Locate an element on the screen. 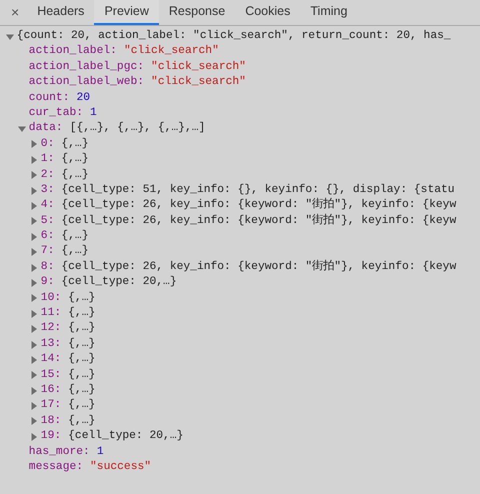 The width and height of the screenshot is (480, 494). property-value: 20 is located at coordinates (83, 98).